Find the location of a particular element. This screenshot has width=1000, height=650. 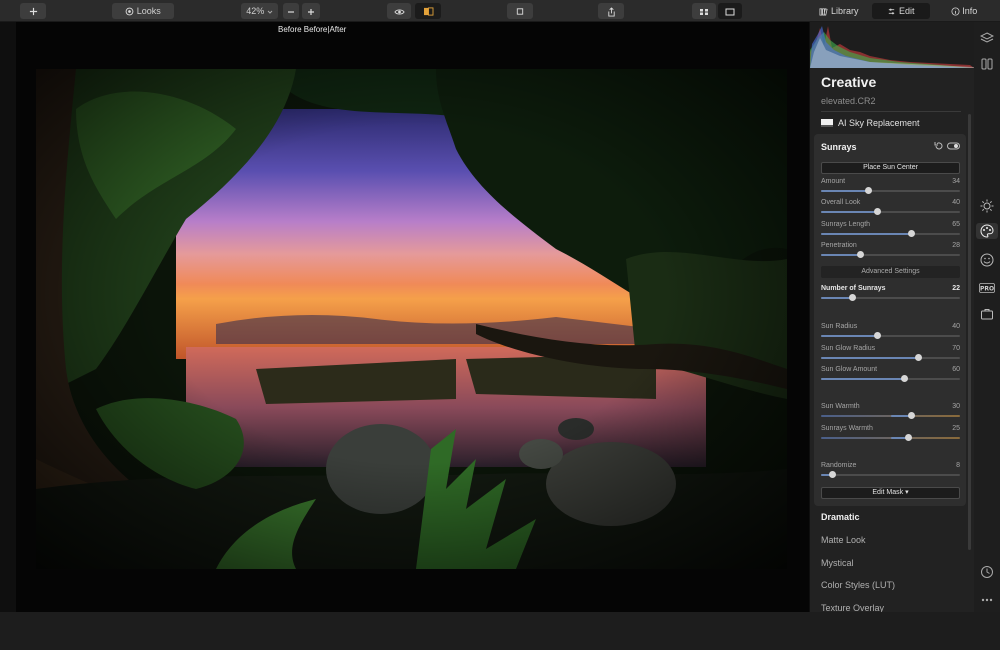

tool-ai-sky-replacement: AI Sky Replacement is located at coordinates (870, 123).